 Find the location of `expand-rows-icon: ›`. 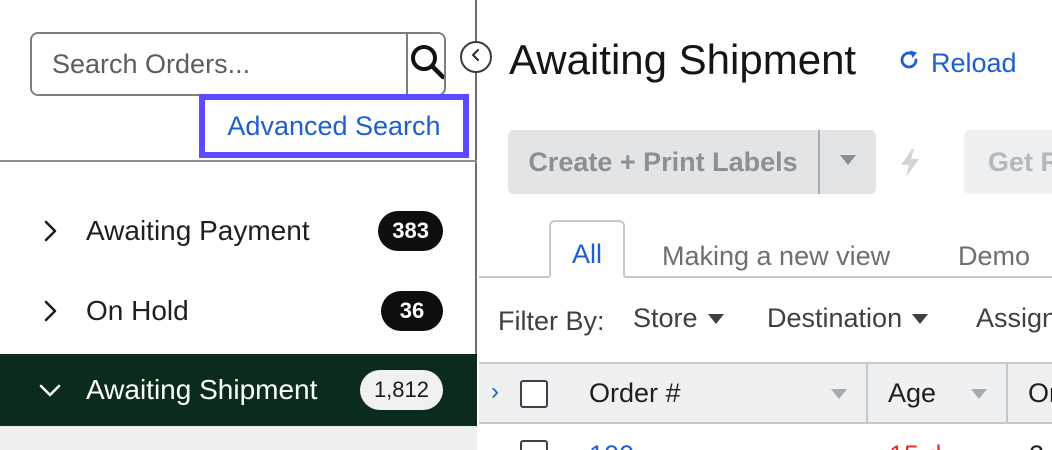

expand-rows-icon: › is located at coordinates (495, 392).